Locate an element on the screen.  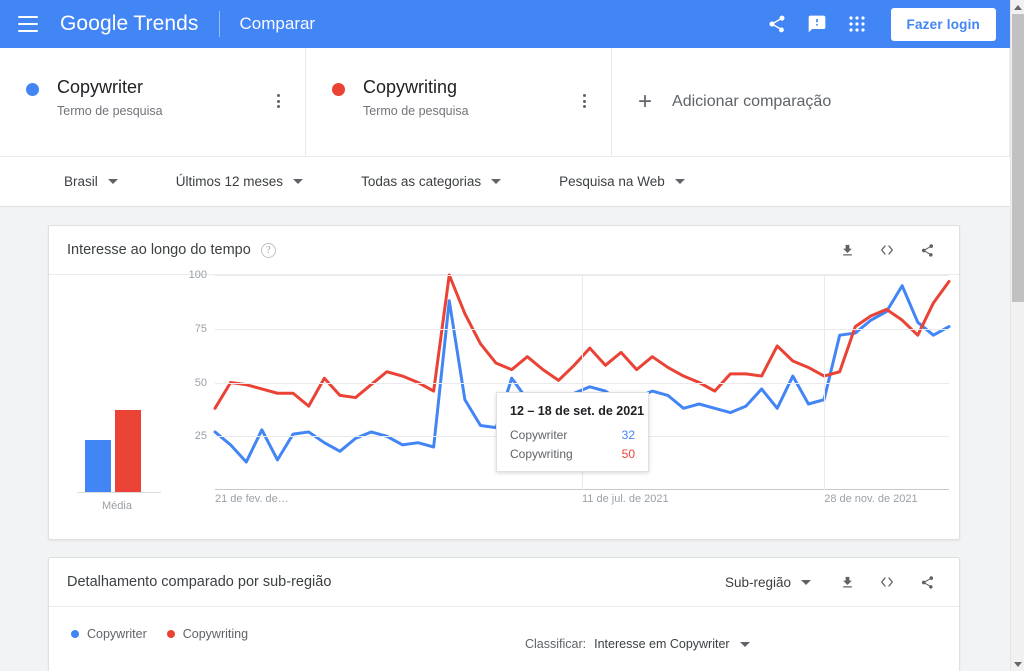
tooltip-row-1: Copywriter 32 is located at coordinates (572, 435).